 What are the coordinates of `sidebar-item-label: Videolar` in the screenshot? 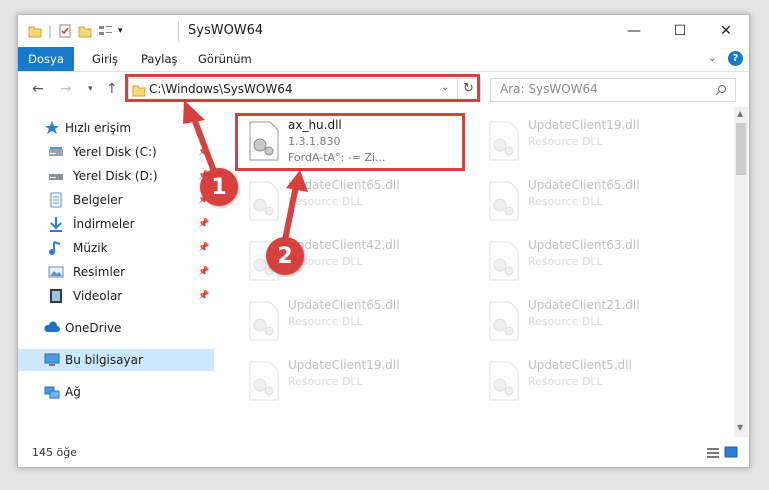 It's located at (98, 296).